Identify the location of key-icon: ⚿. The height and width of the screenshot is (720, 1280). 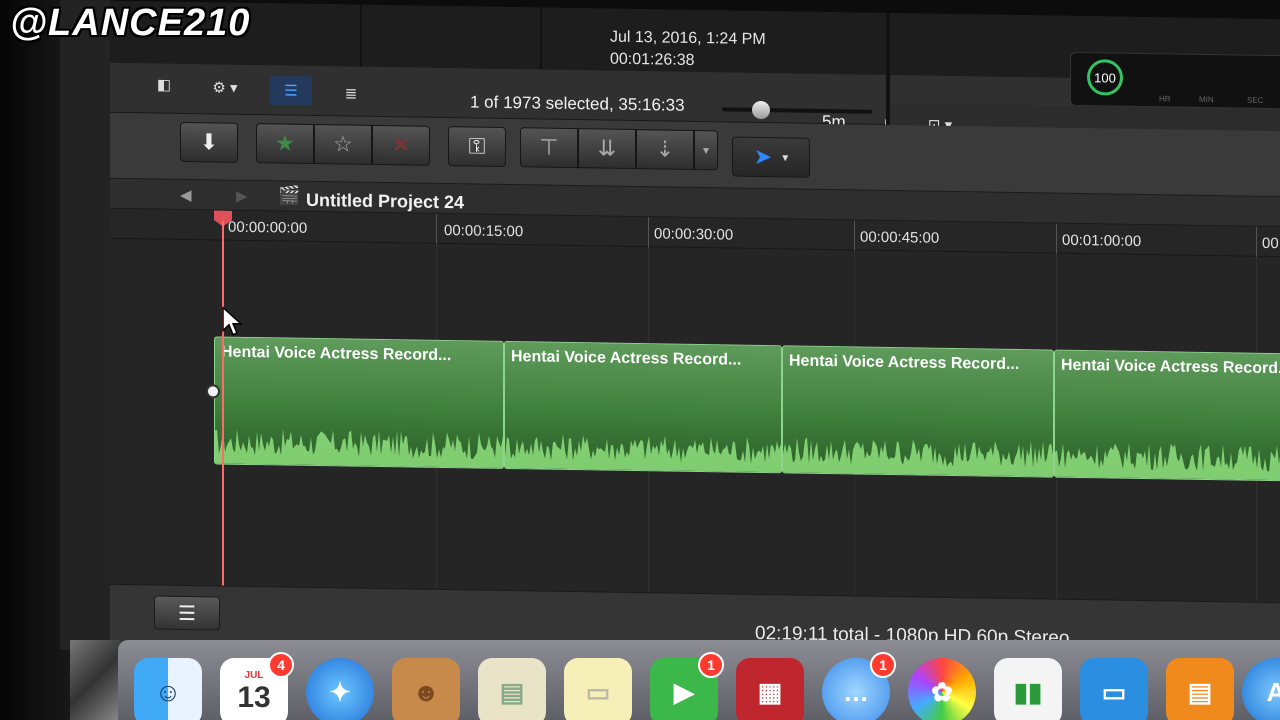
(477, 146).